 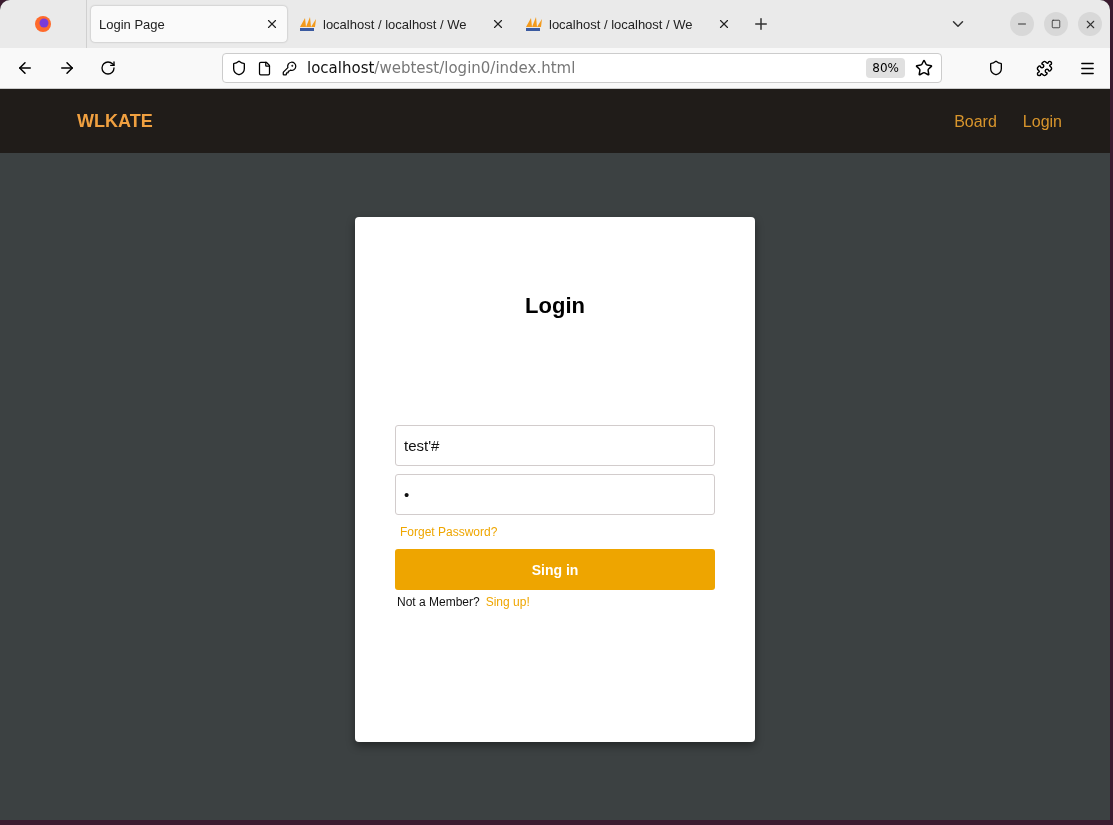 I want to click on password-field: •, so click(x=555, y=494).